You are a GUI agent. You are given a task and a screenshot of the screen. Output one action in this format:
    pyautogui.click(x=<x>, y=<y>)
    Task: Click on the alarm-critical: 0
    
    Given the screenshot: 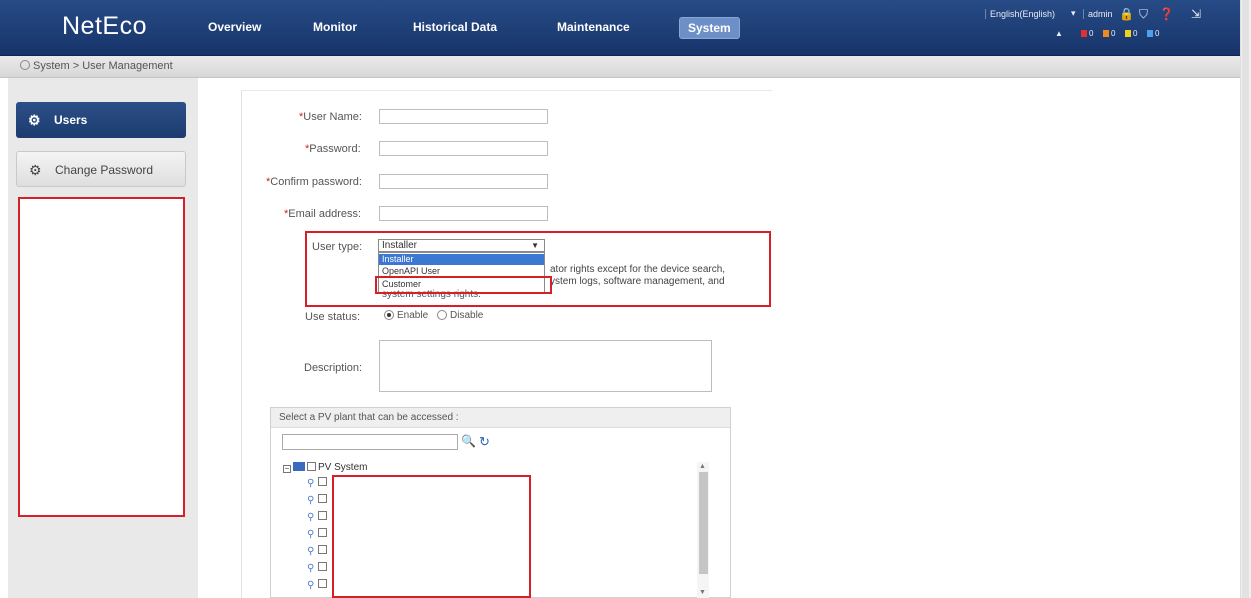 What is the action you would take?
    pyautogui.click(x=1087, y=33)
    